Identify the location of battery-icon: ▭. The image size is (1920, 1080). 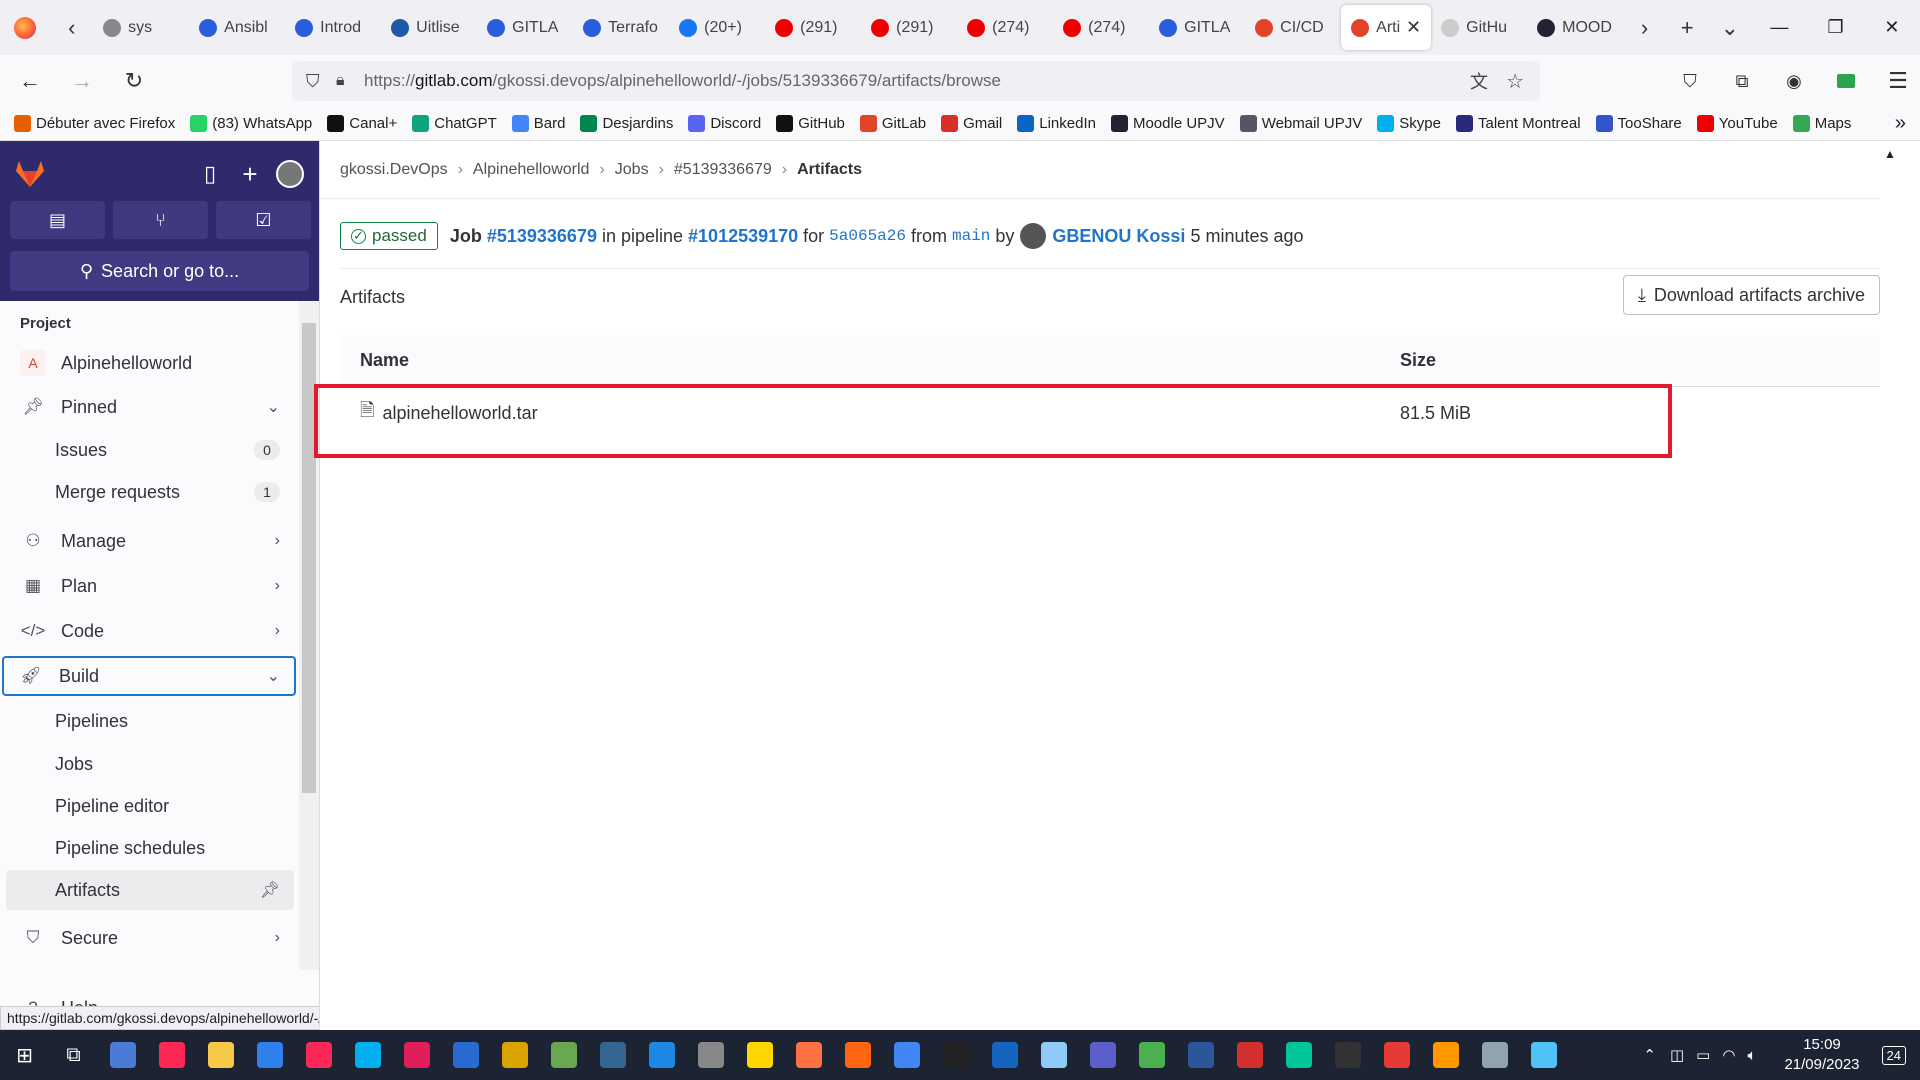
(1703, 1055).